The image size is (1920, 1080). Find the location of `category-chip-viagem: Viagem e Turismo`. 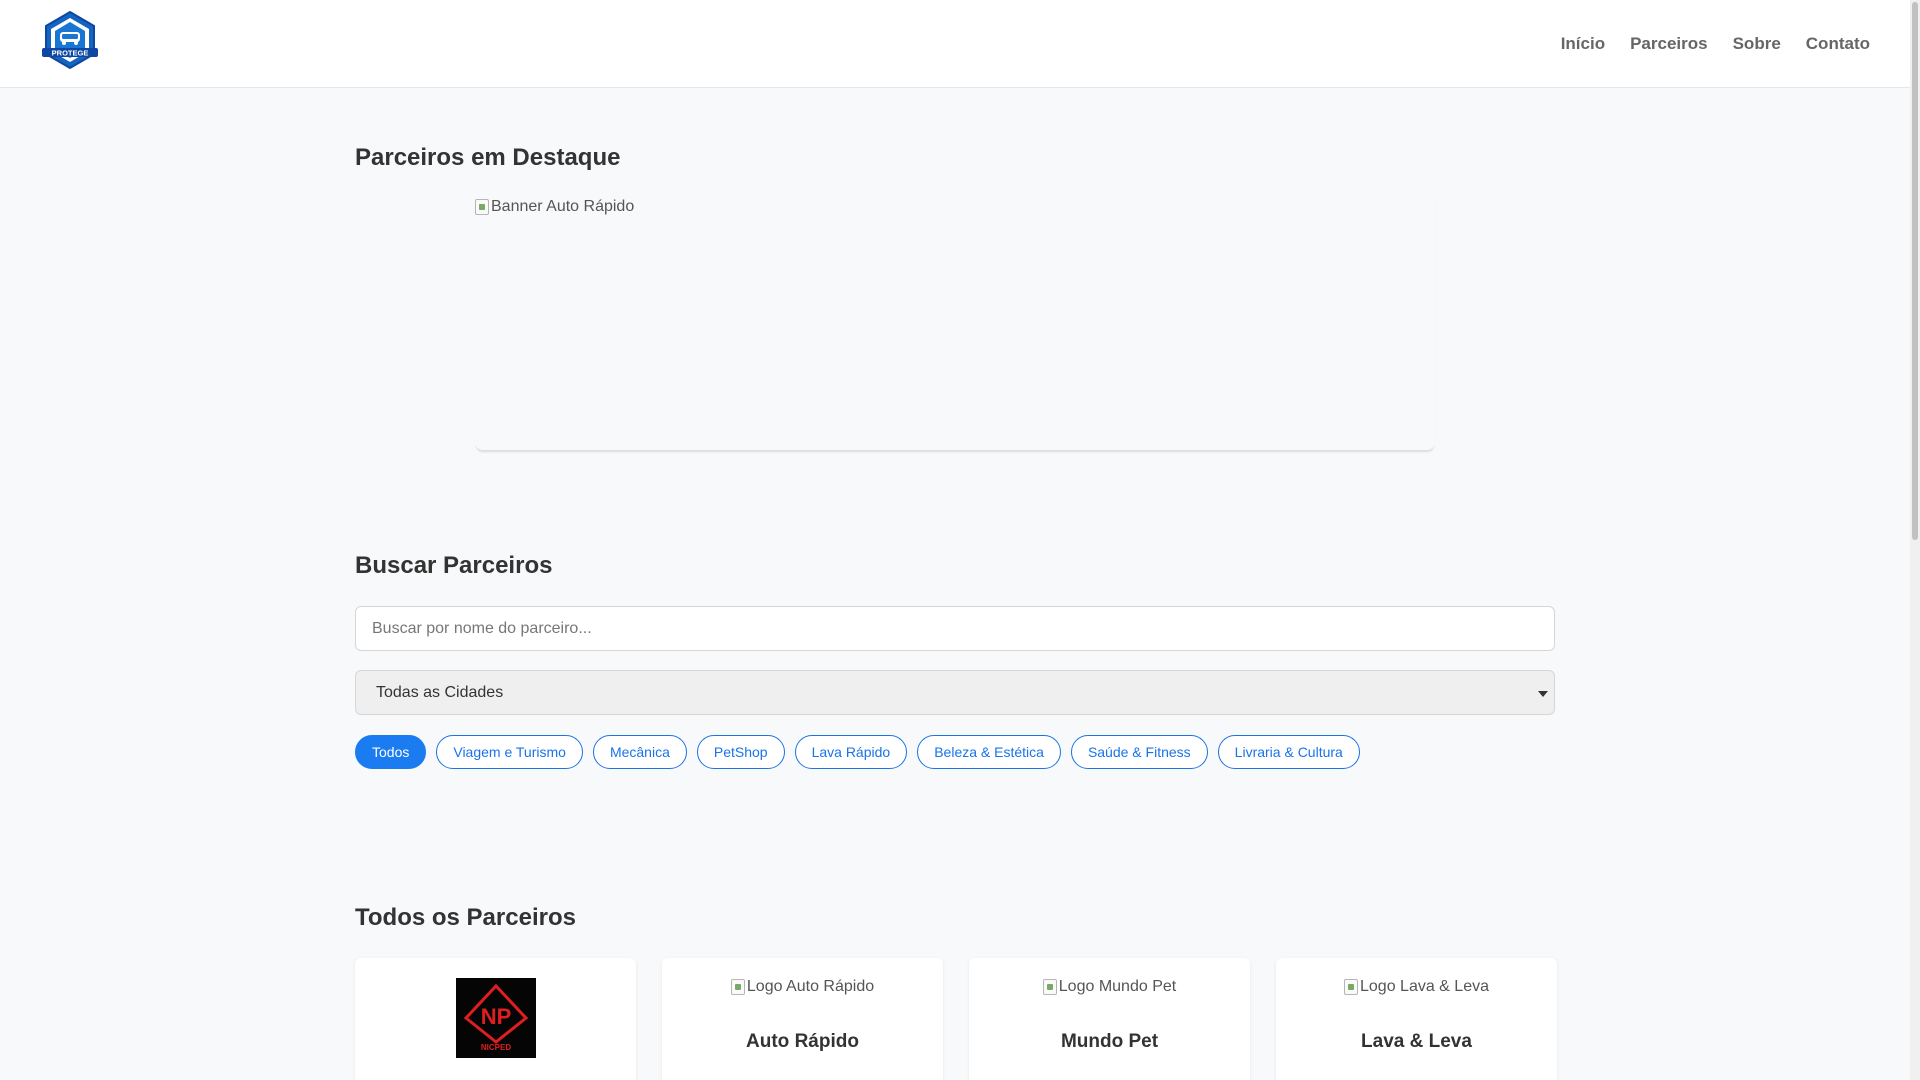

category-chip-viagem: Viagem e Turismo is located at coordinates (509, 752).